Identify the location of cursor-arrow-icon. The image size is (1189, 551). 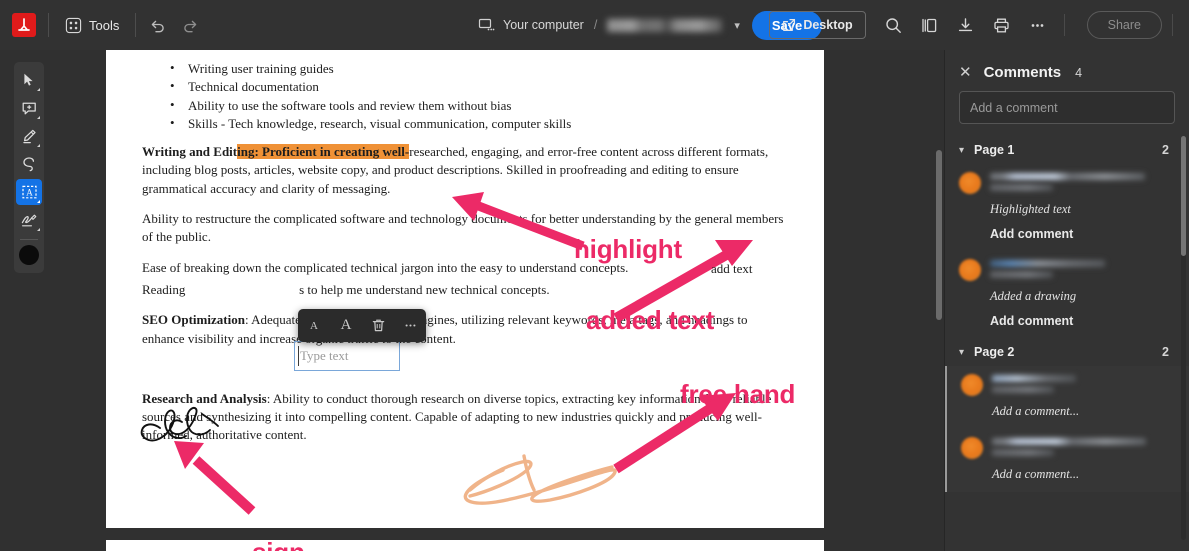
(28, 79).